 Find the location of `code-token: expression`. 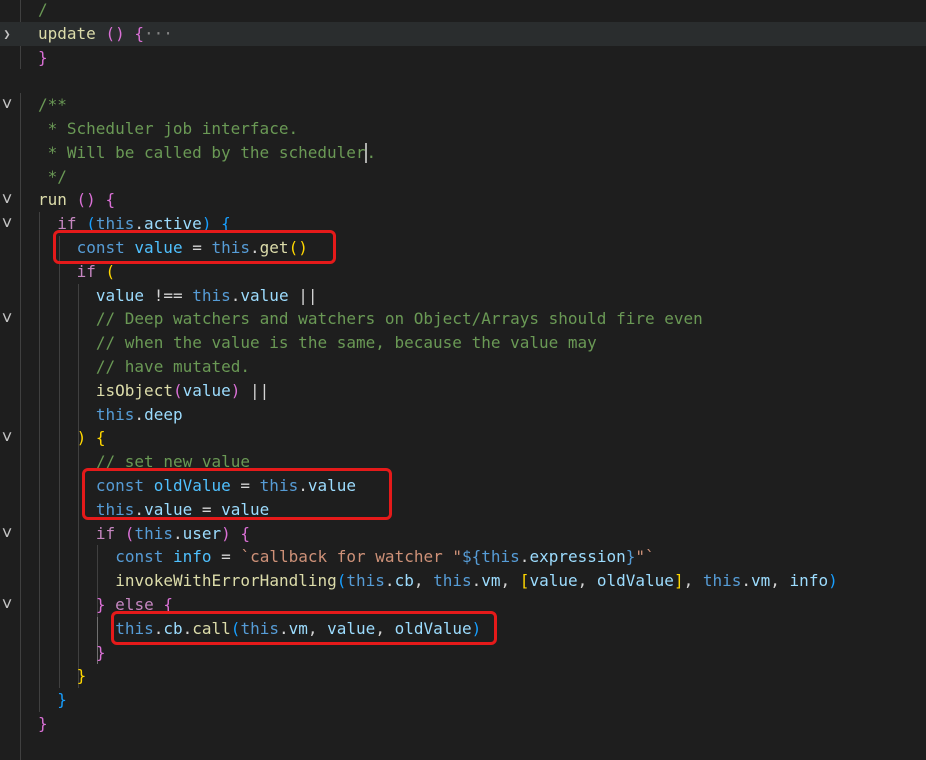

code-token: expression is located at coordinates (577, 557).